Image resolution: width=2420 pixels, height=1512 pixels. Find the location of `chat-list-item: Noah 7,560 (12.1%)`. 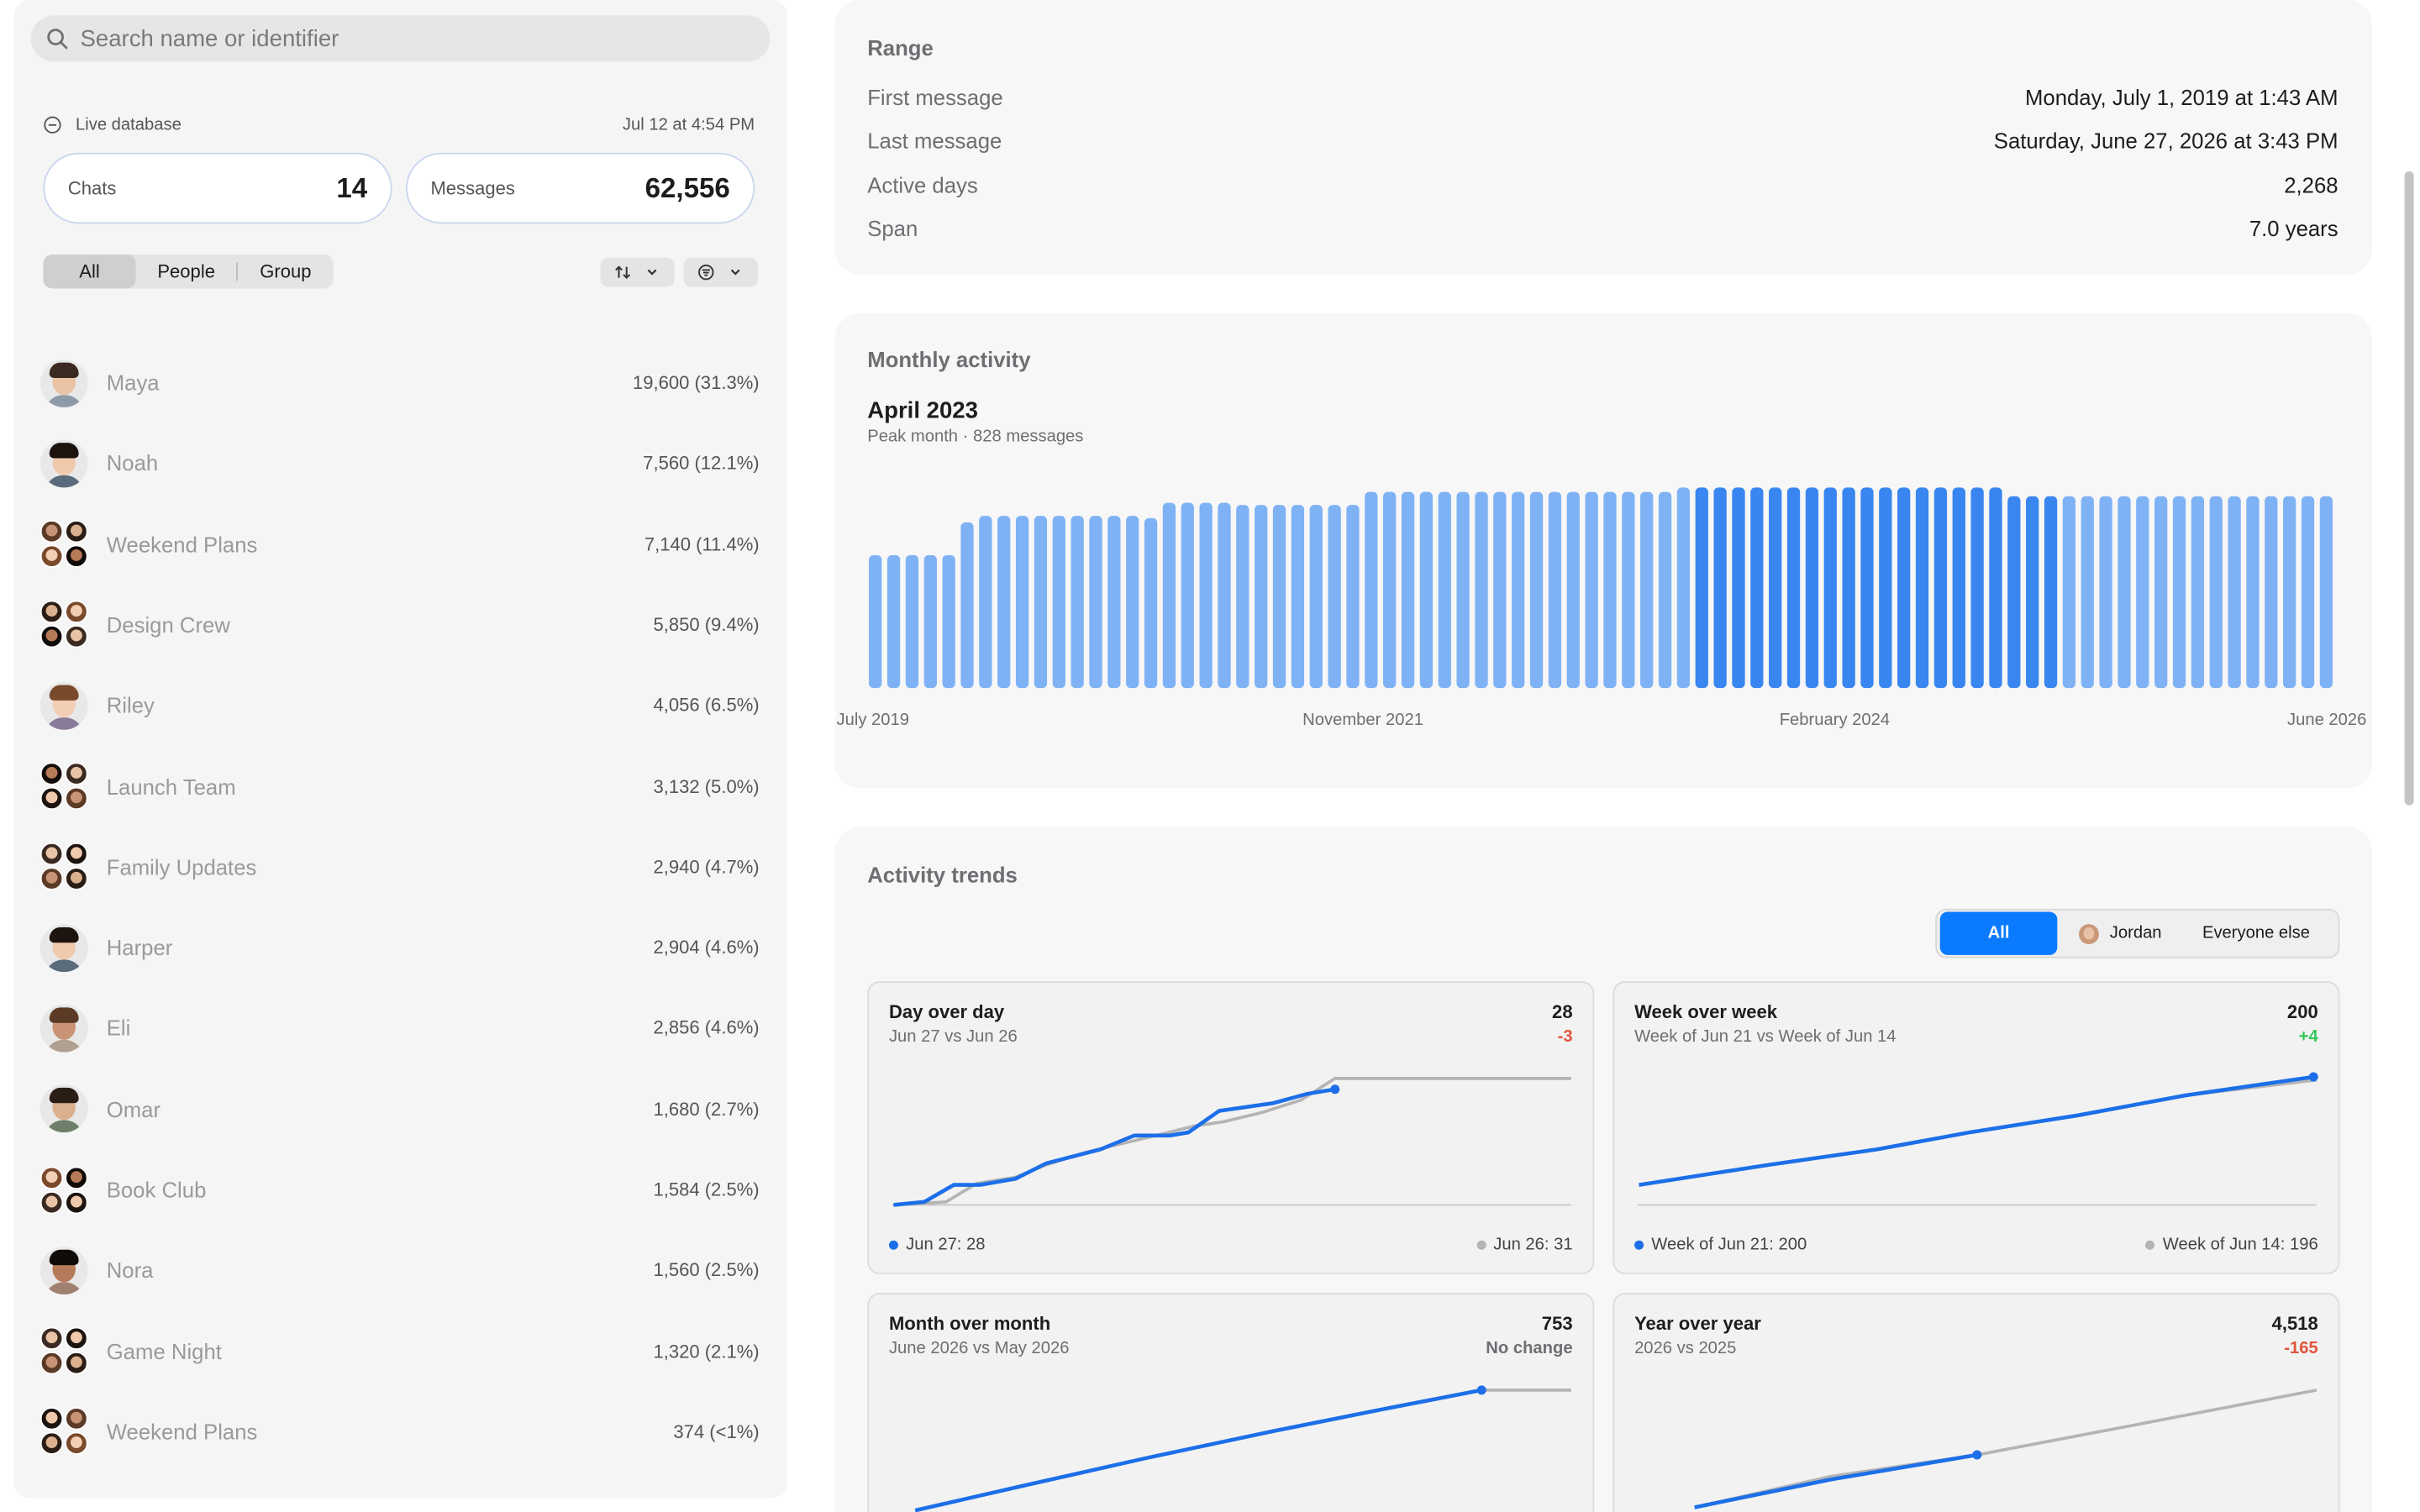

chat-list-item: Noah 7,560 (12.1%) is located at coordinates (399, 463).